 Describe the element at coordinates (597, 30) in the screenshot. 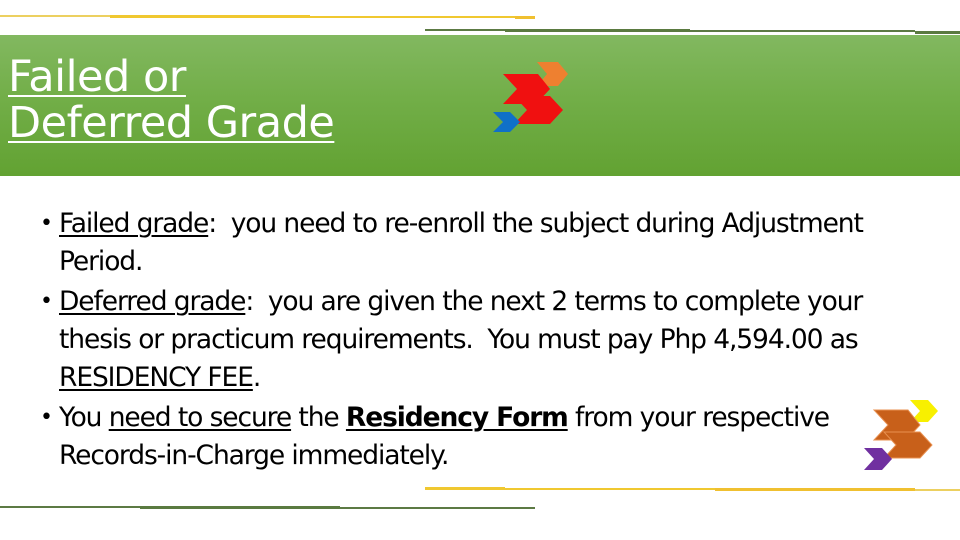

I see `top-green-line-b` at that location.